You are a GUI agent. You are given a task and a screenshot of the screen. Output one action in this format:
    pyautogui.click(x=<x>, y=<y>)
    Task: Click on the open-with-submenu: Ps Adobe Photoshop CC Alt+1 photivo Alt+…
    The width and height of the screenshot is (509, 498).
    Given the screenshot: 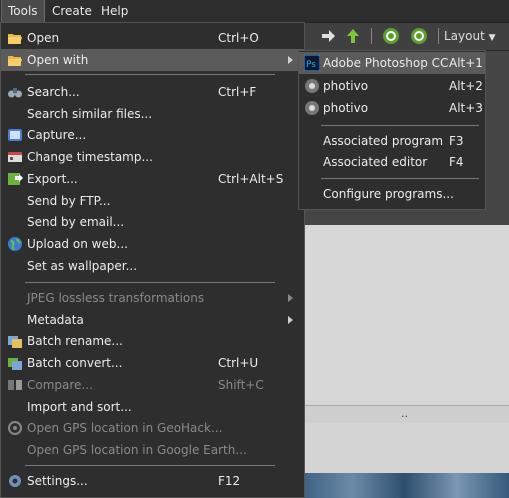 What is the action you would take?
    pyautogui.click(x=392, y=130)
    